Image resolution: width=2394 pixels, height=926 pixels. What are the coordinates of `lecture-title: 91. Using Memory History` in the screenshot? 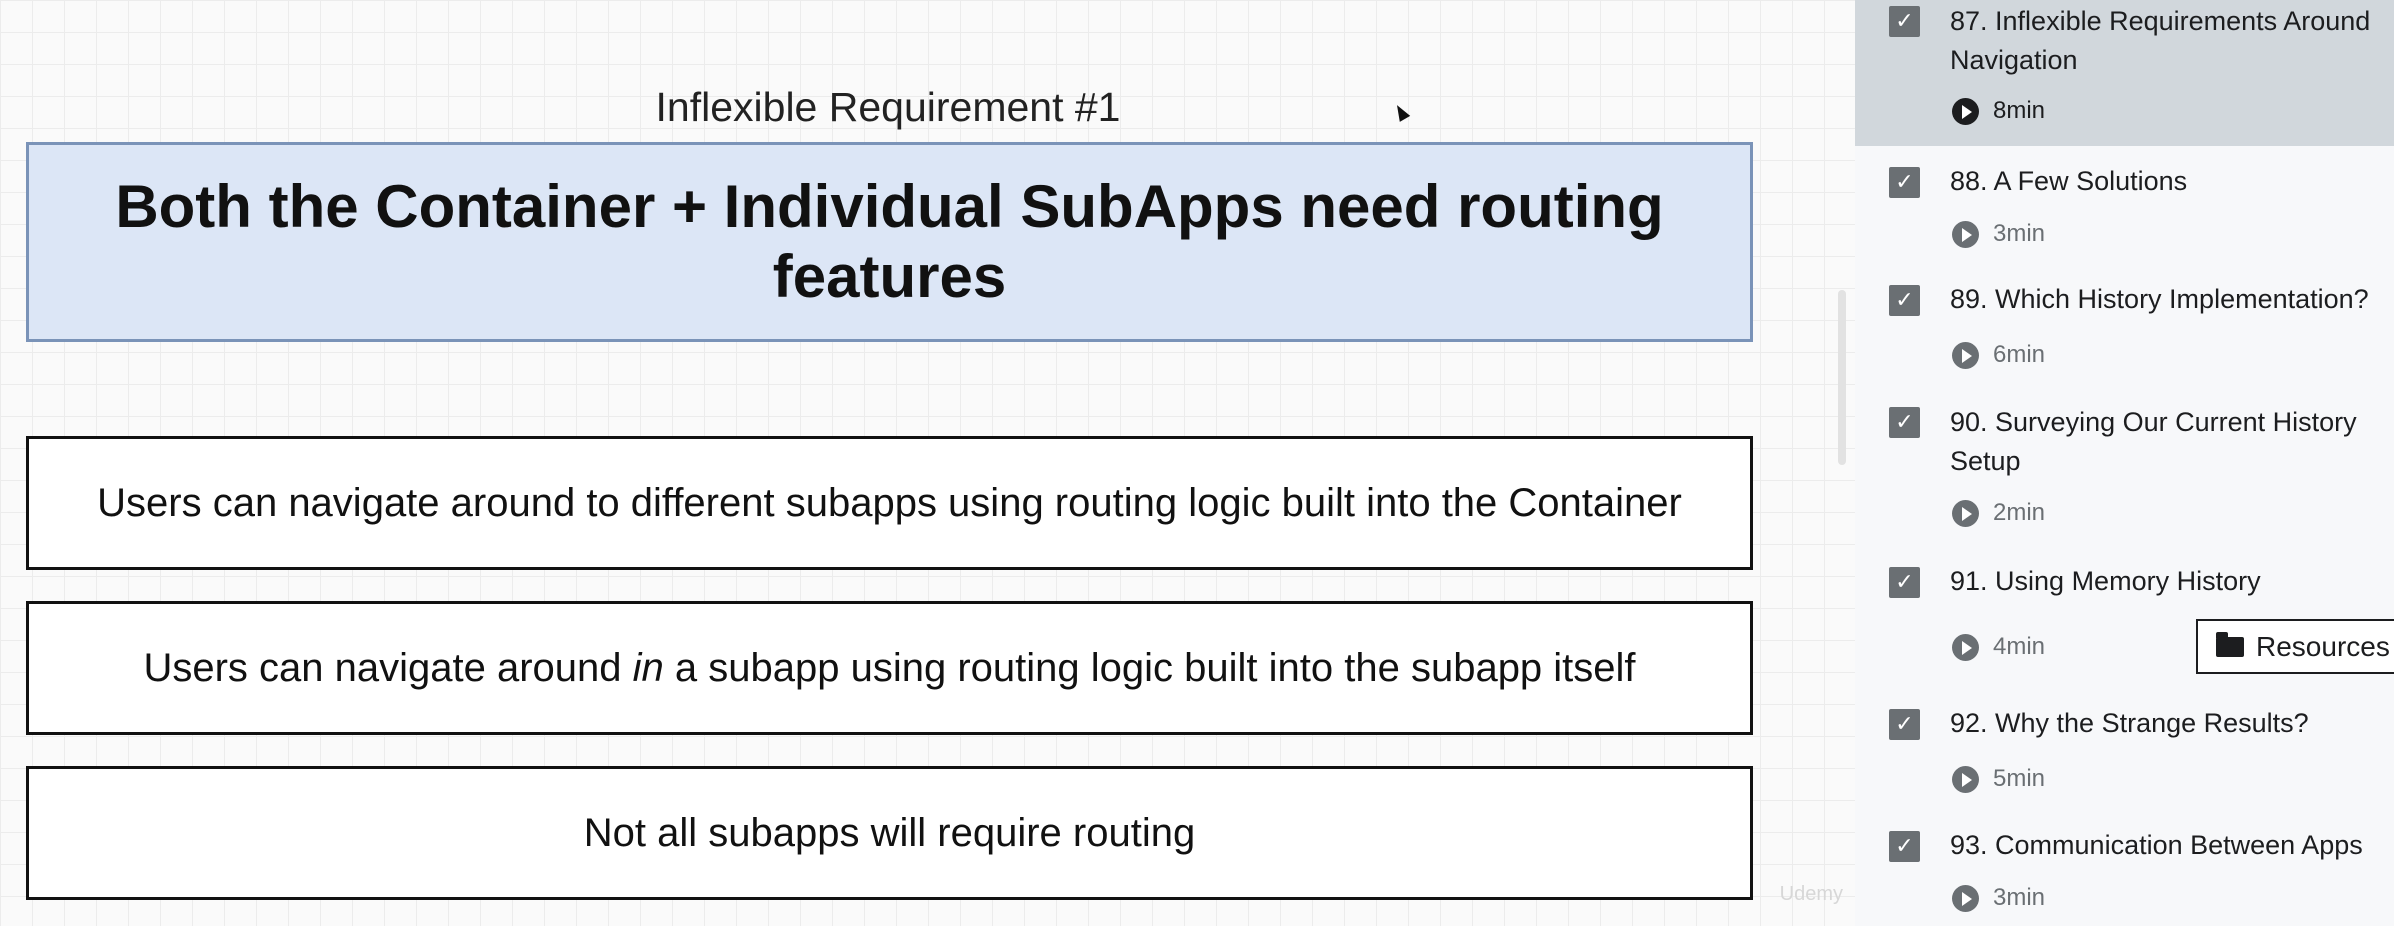 It's located at (2105, 581).